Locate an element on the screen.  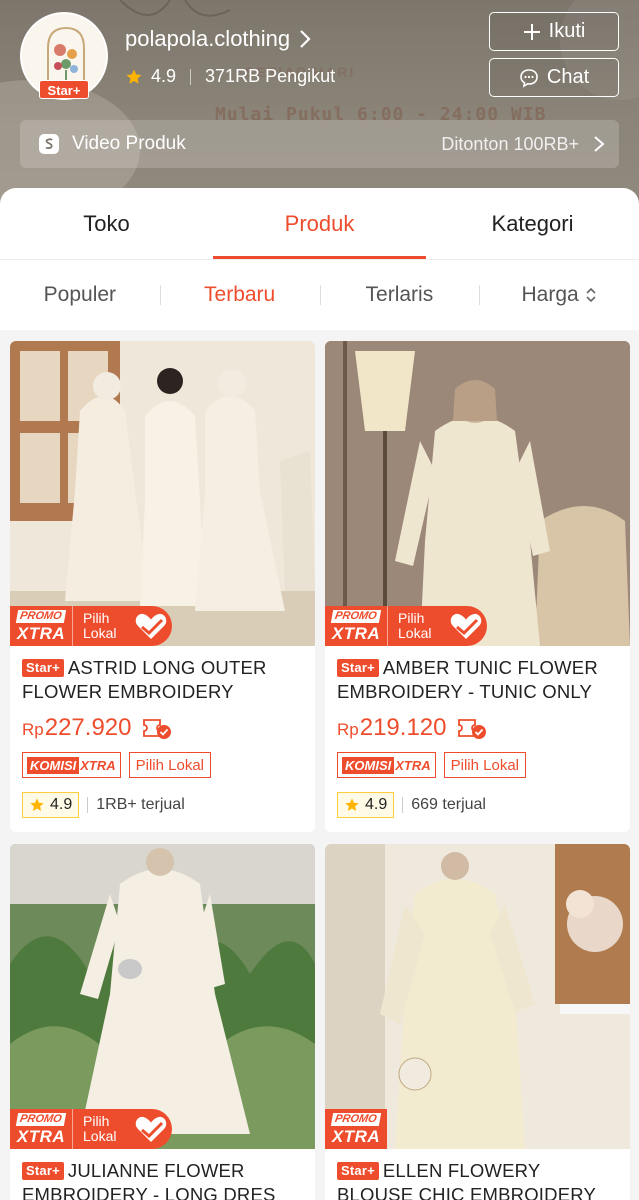
video-label: Video Produk is located at coordinates (129, 143).